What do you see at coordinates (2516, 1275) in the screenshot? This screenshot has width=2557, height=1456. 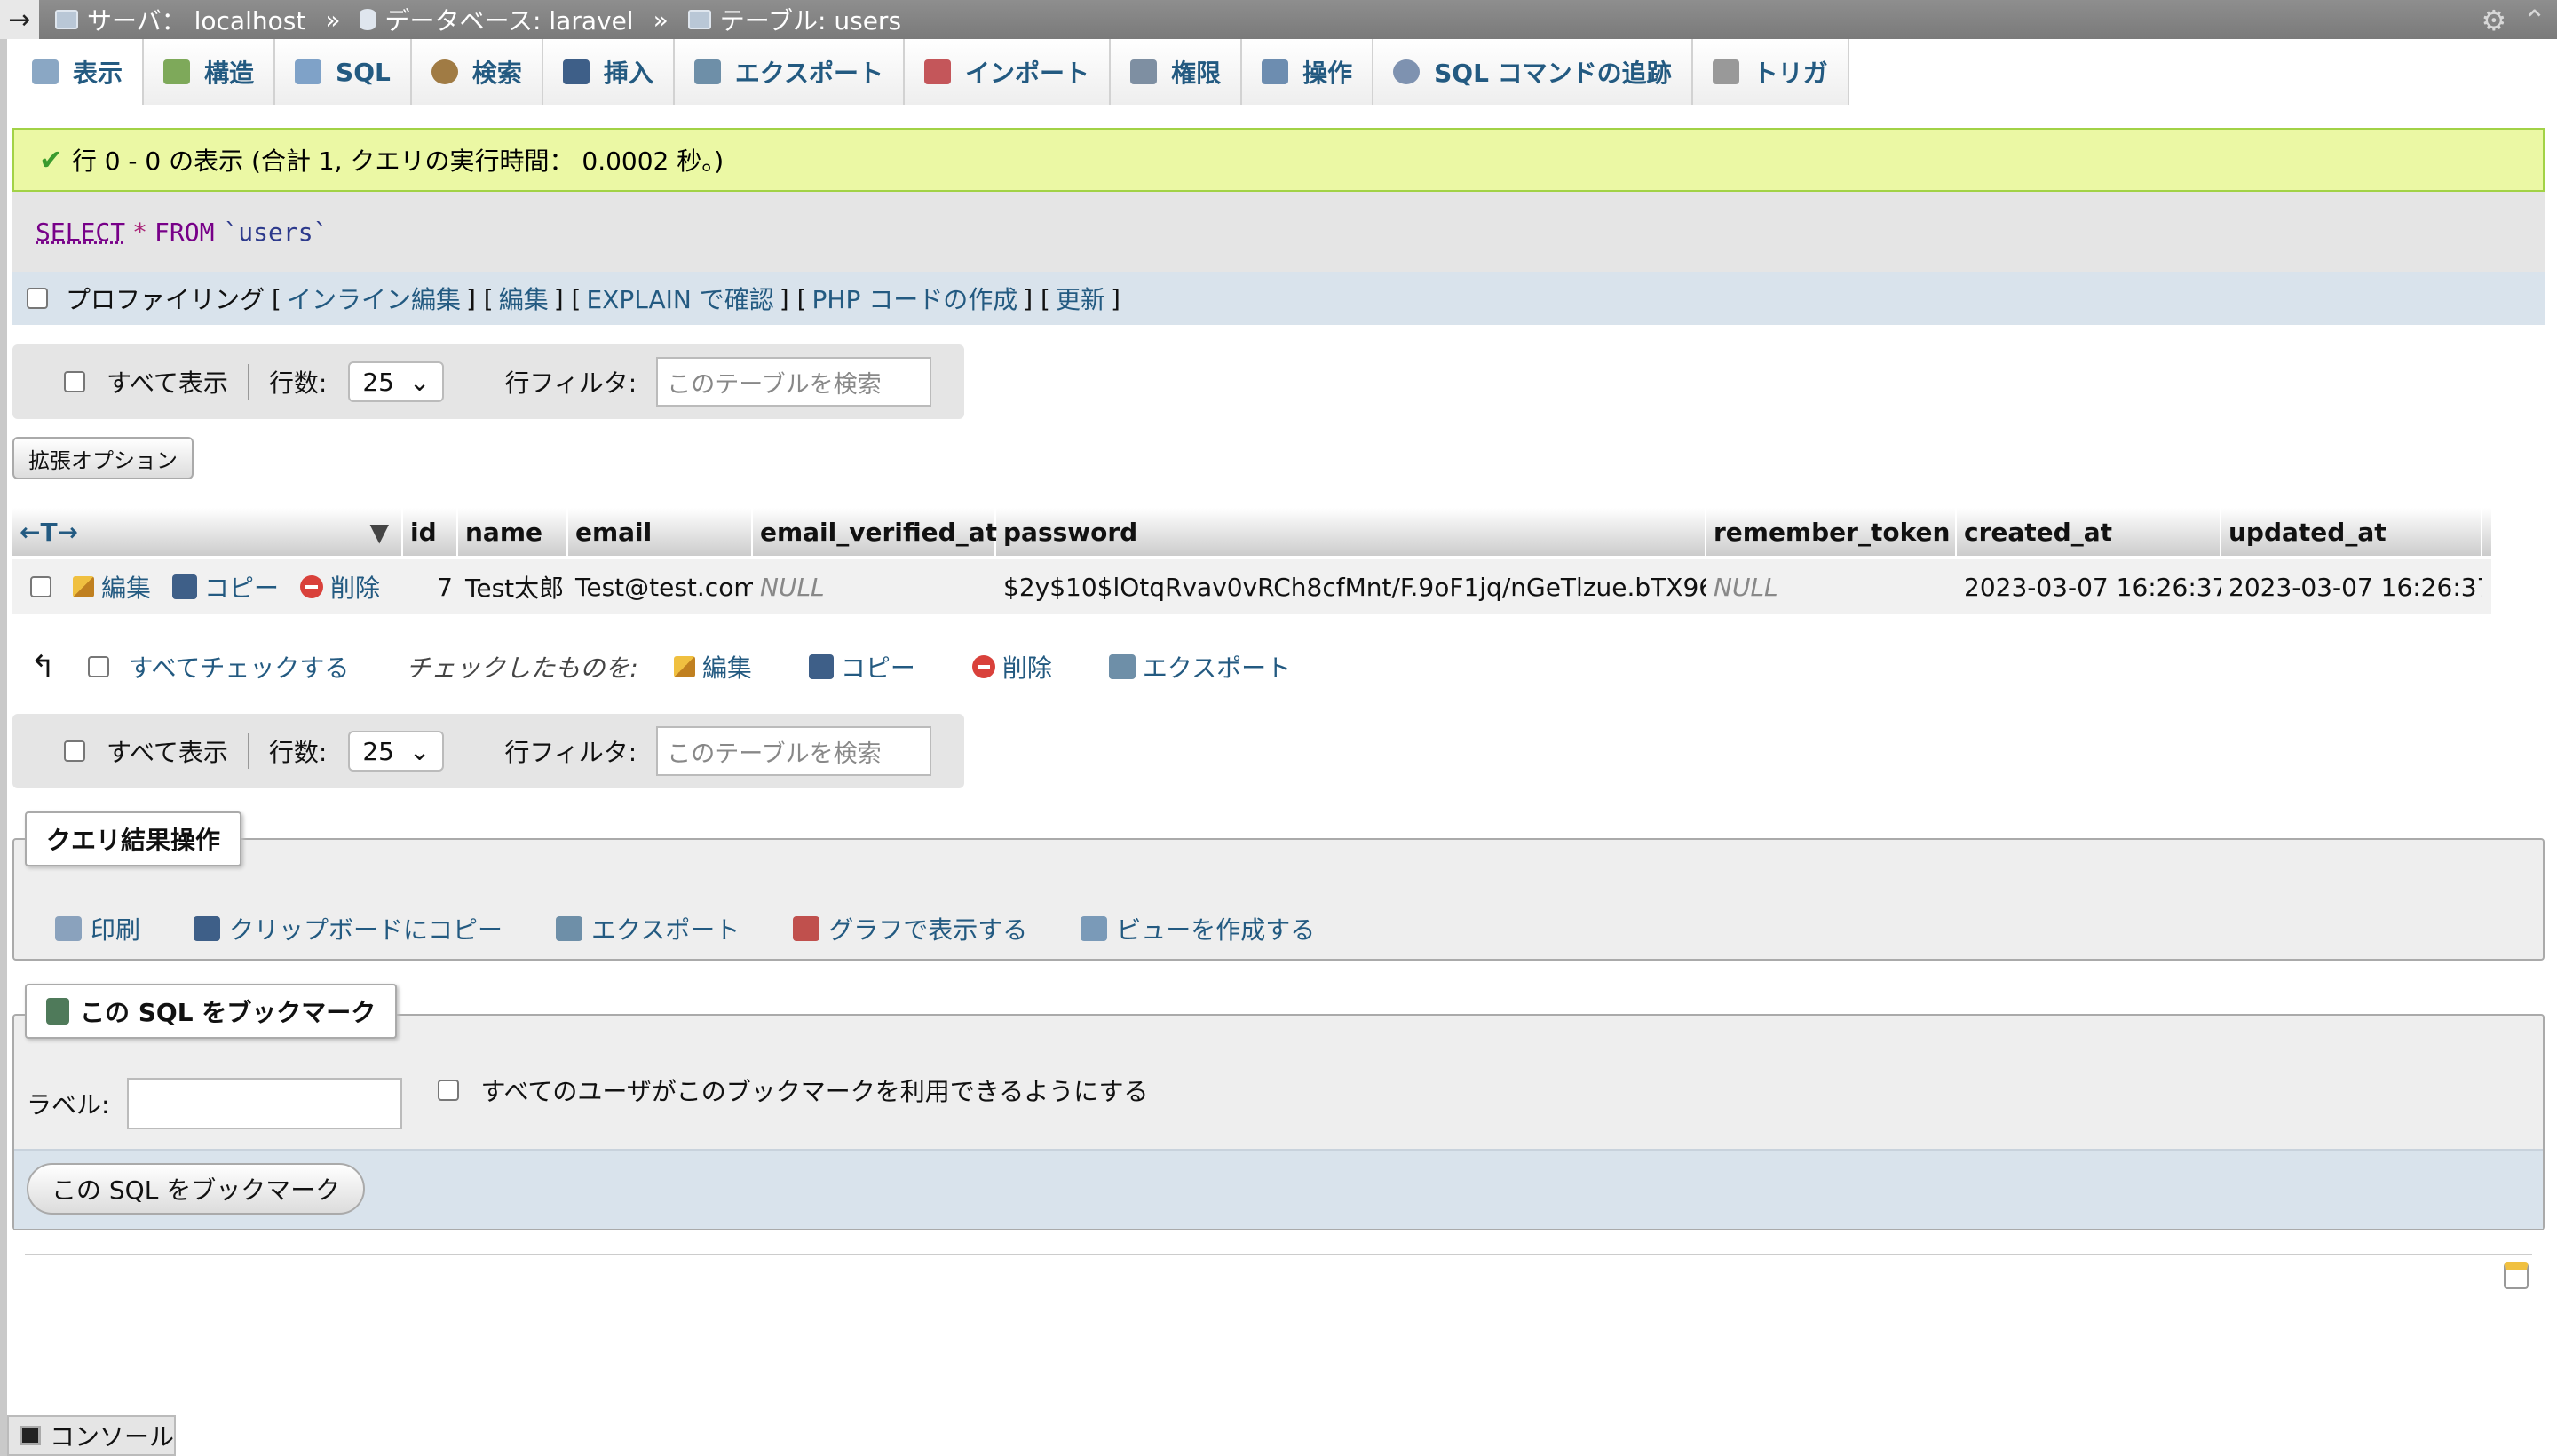 I see `page-settings-icon` at bounding box center [2516, 1275].